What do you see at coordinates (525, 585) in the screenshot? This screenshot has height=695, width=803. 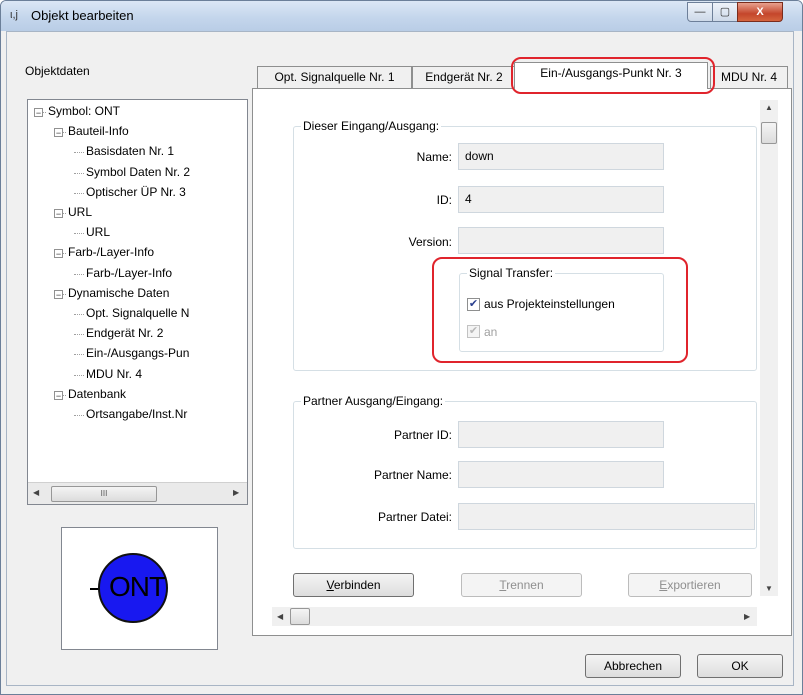 I see `disconnect-button-text: rennen` at bounding box center [525, 585].